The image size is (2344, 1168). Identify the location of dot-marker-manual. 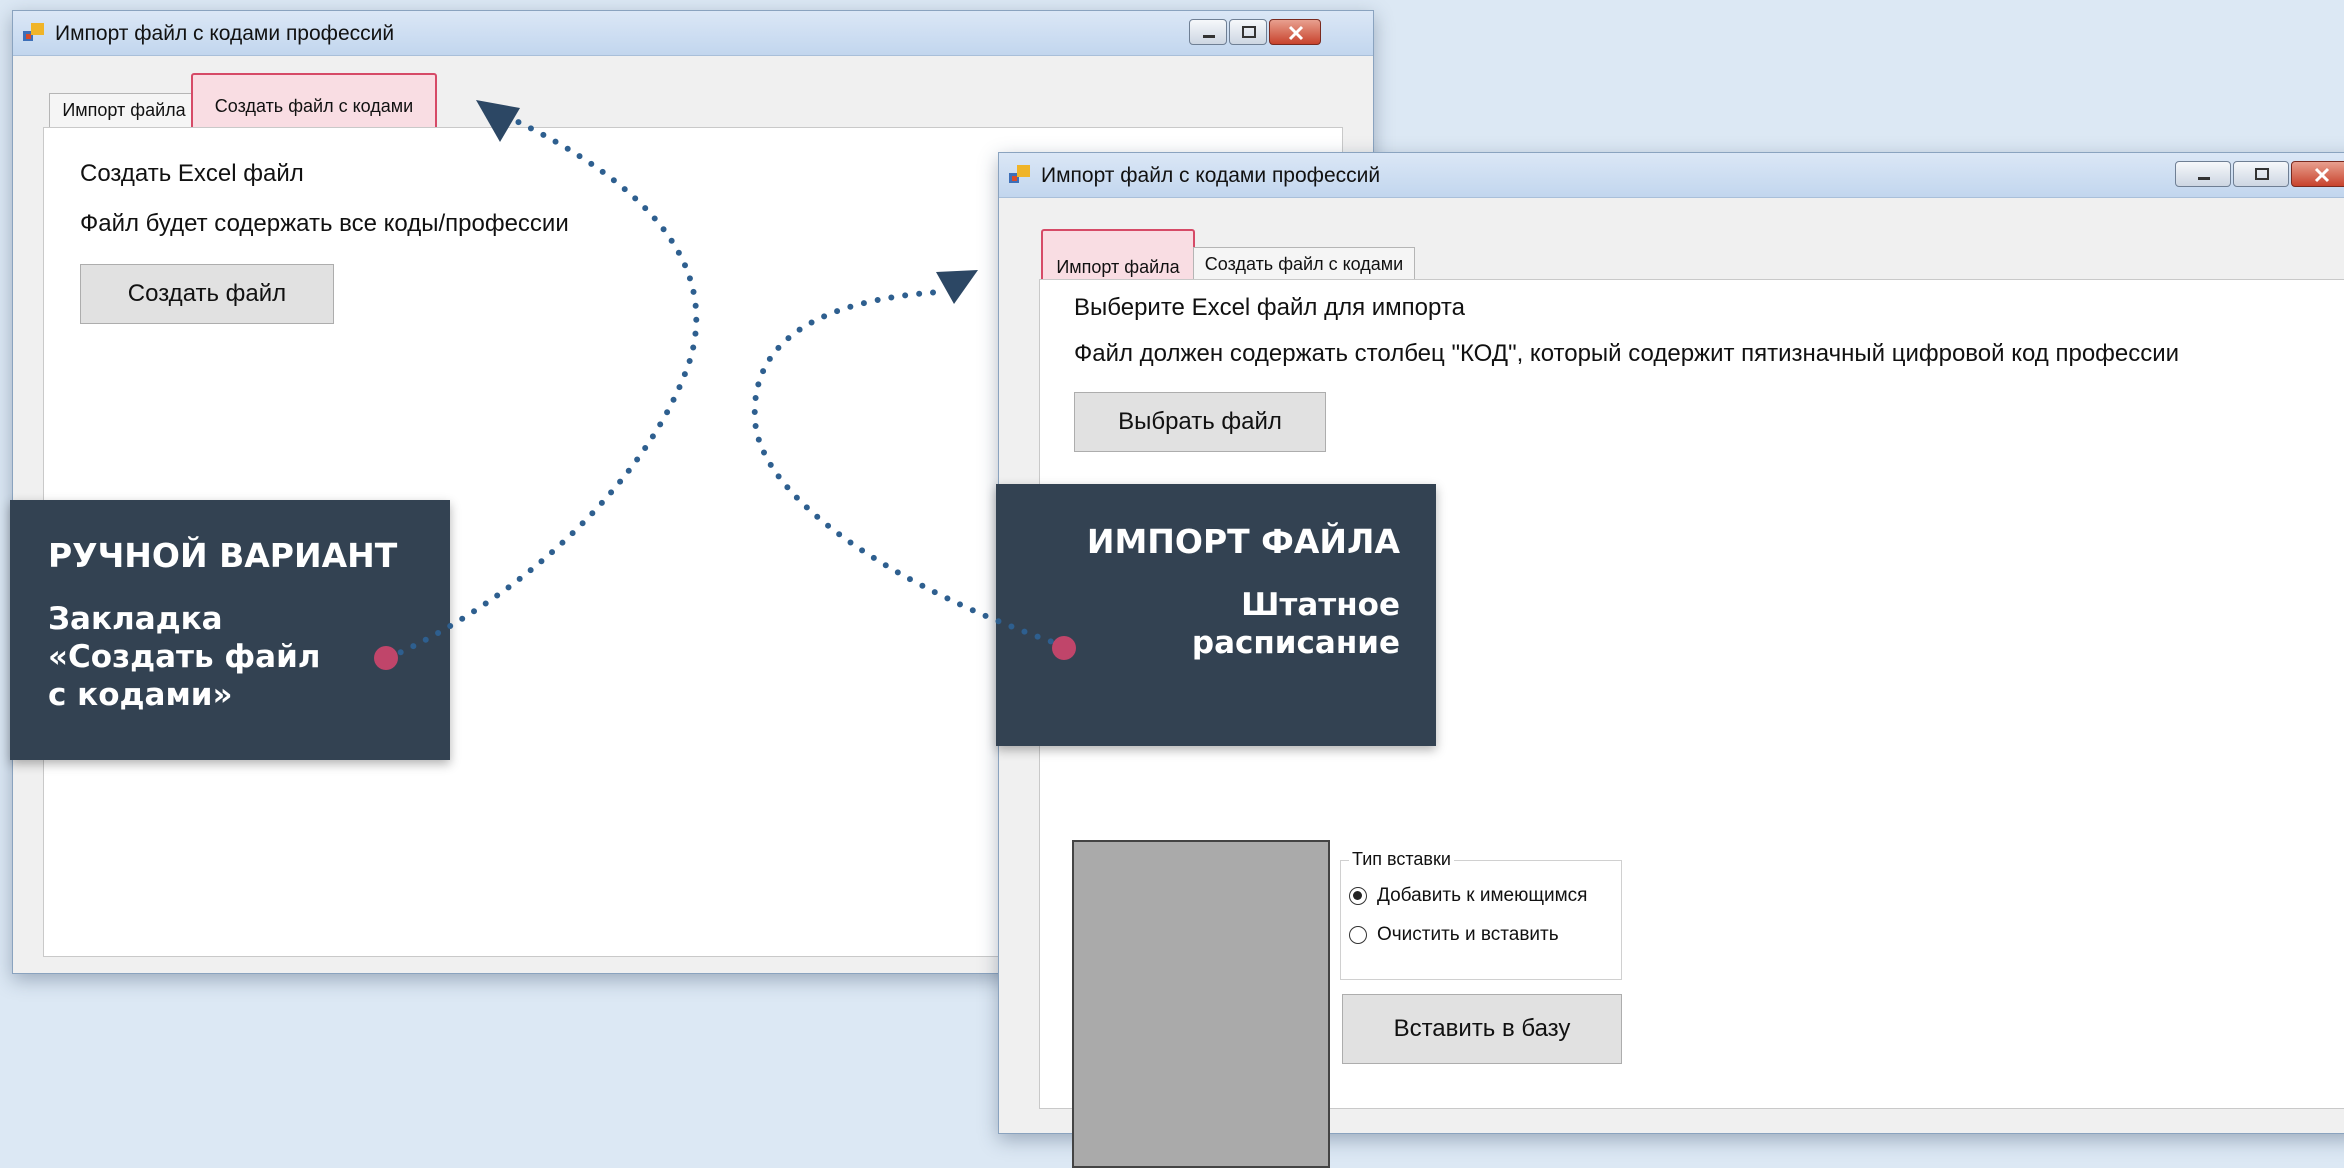
(386, 658).